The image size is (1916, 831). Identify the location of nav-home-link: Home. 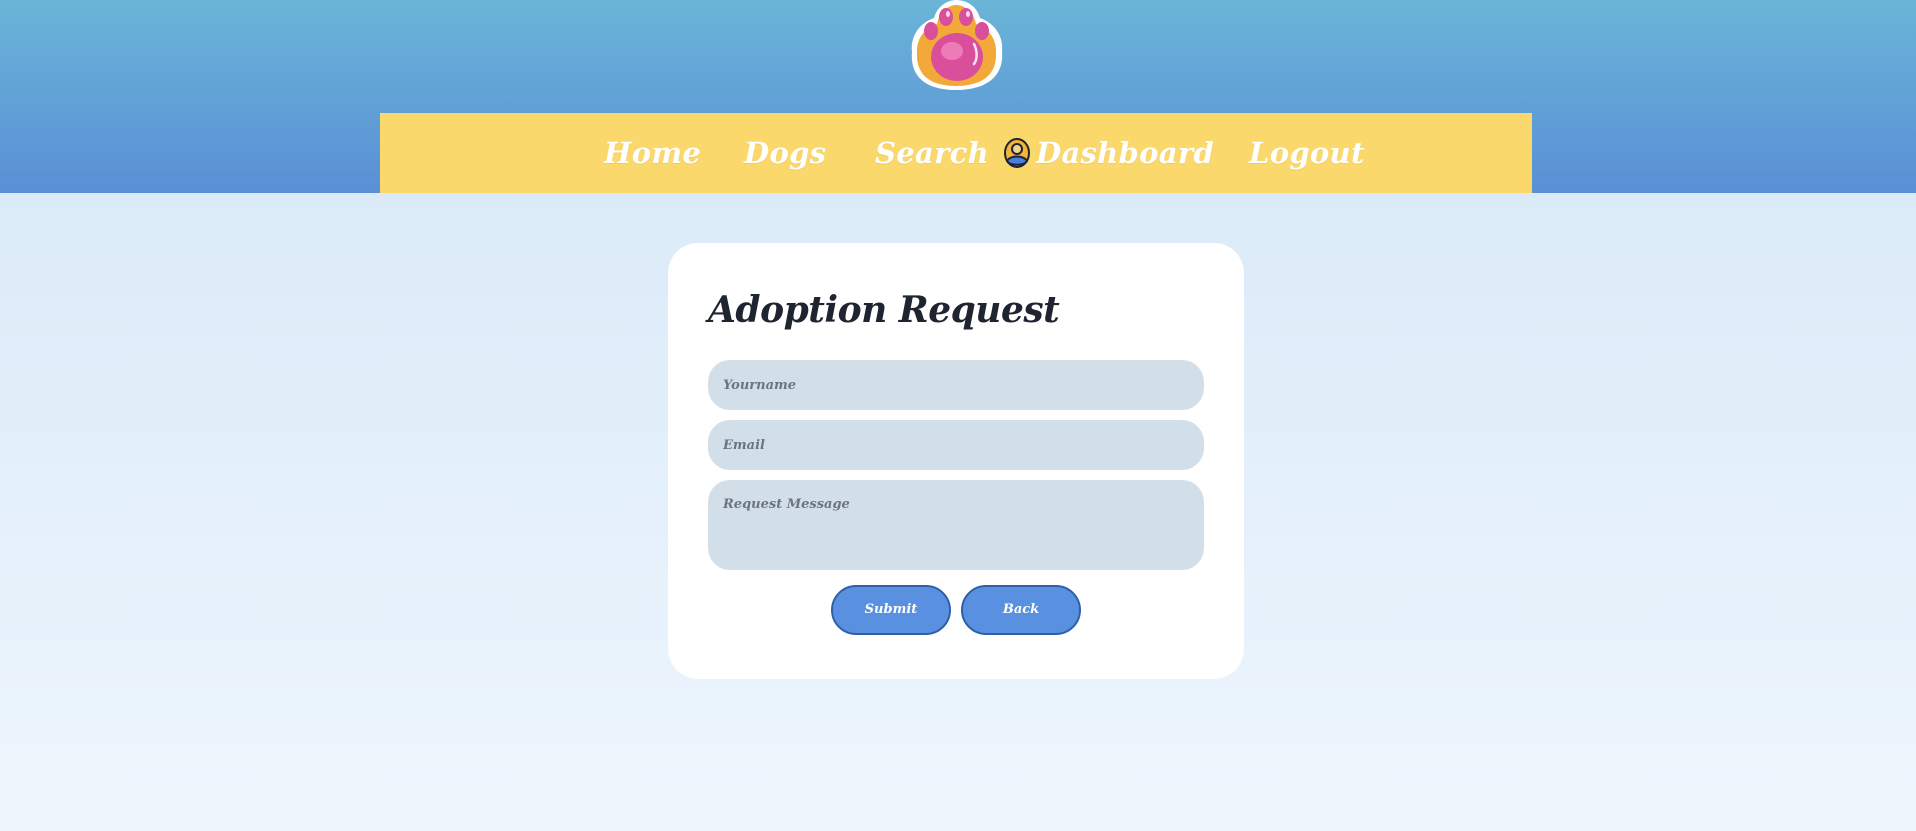
(652, 153).